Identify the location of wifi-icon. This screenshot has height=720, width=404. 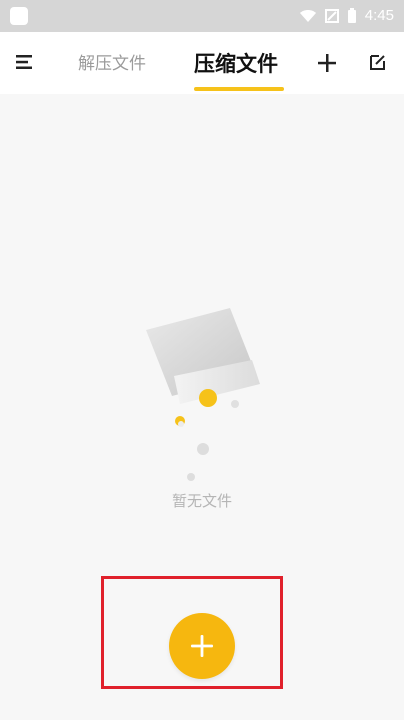
(307, 16).